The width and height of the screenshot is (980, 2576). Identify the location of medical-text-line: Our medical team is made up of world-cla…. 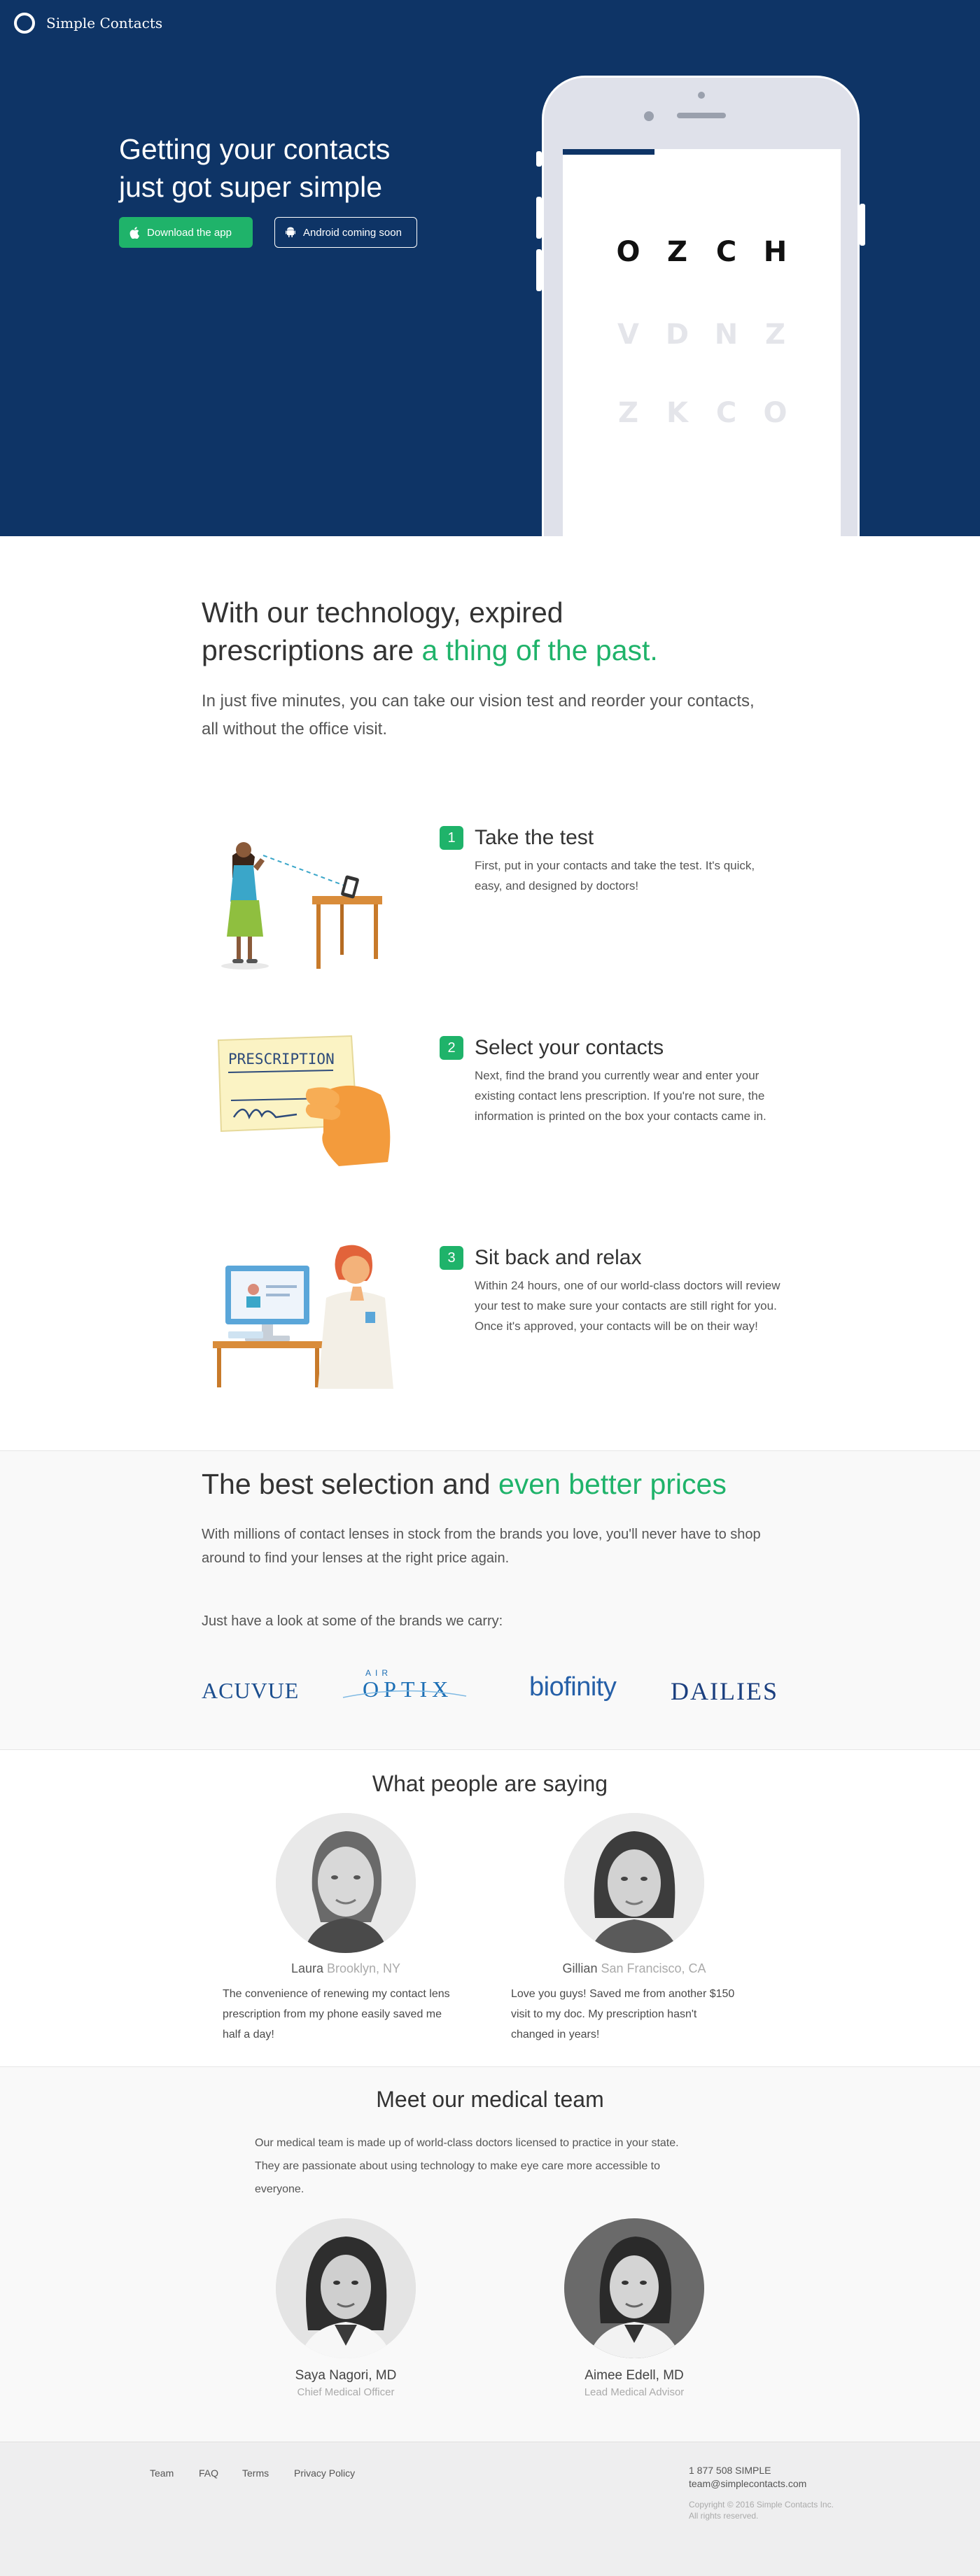
(467, 2143).